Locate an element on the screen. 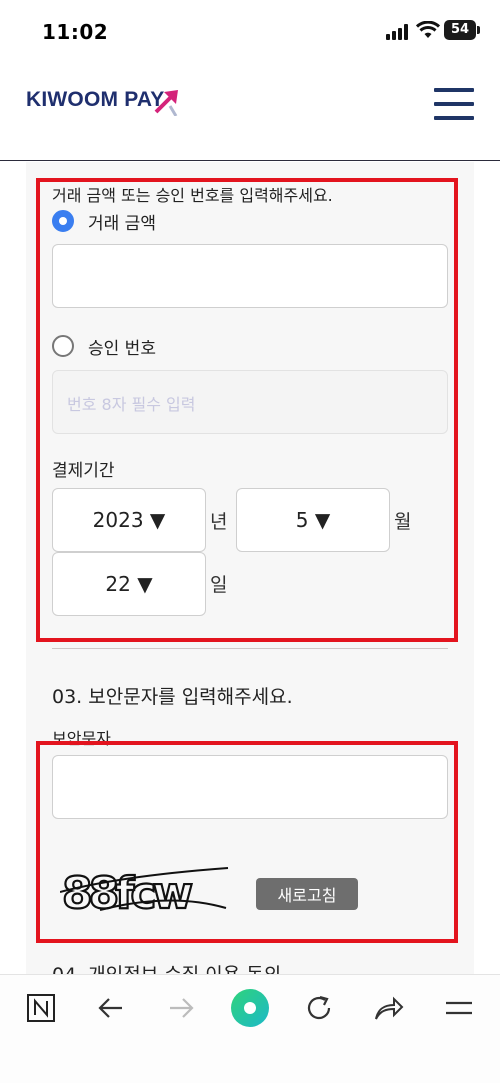  battery-icon: 54 is located at coordinates (460, 30).